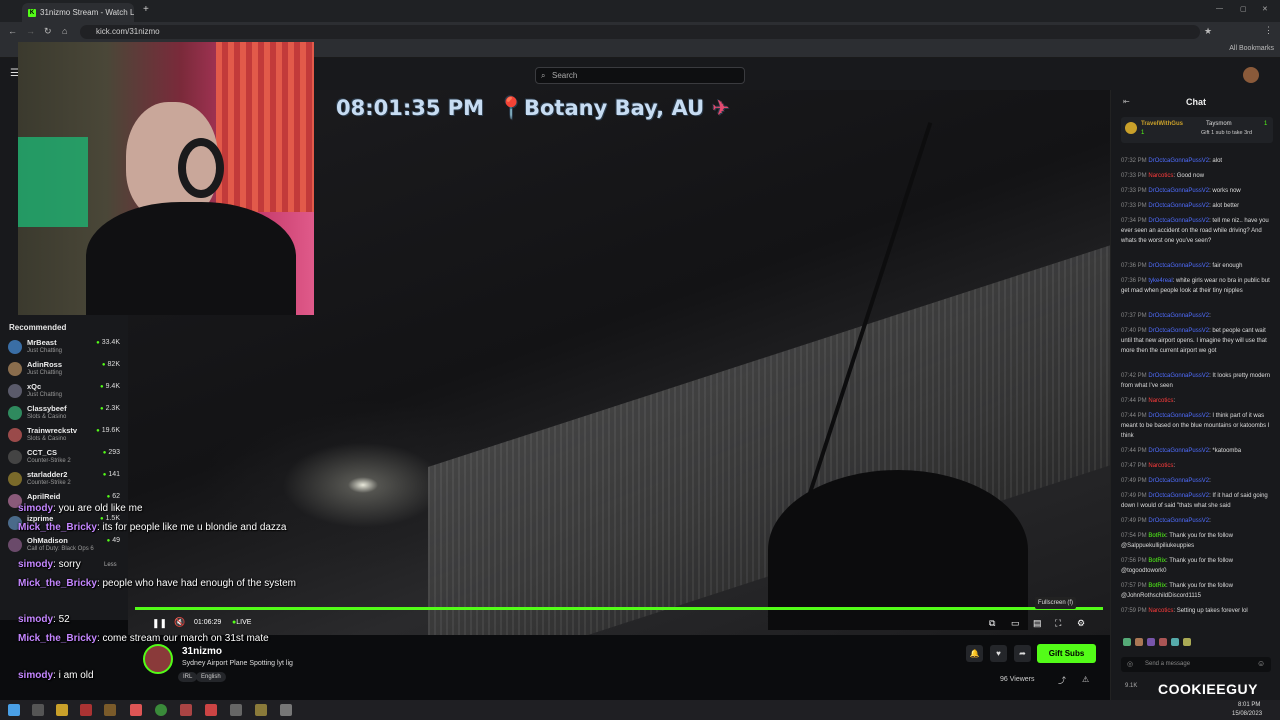 The height and width of the screenshot is (720, 1280). What do you see at coordinates (1081, 623) in the screenshot?
I see `settings-gear-icon: ⚙` at bounding box center [1081, 623].